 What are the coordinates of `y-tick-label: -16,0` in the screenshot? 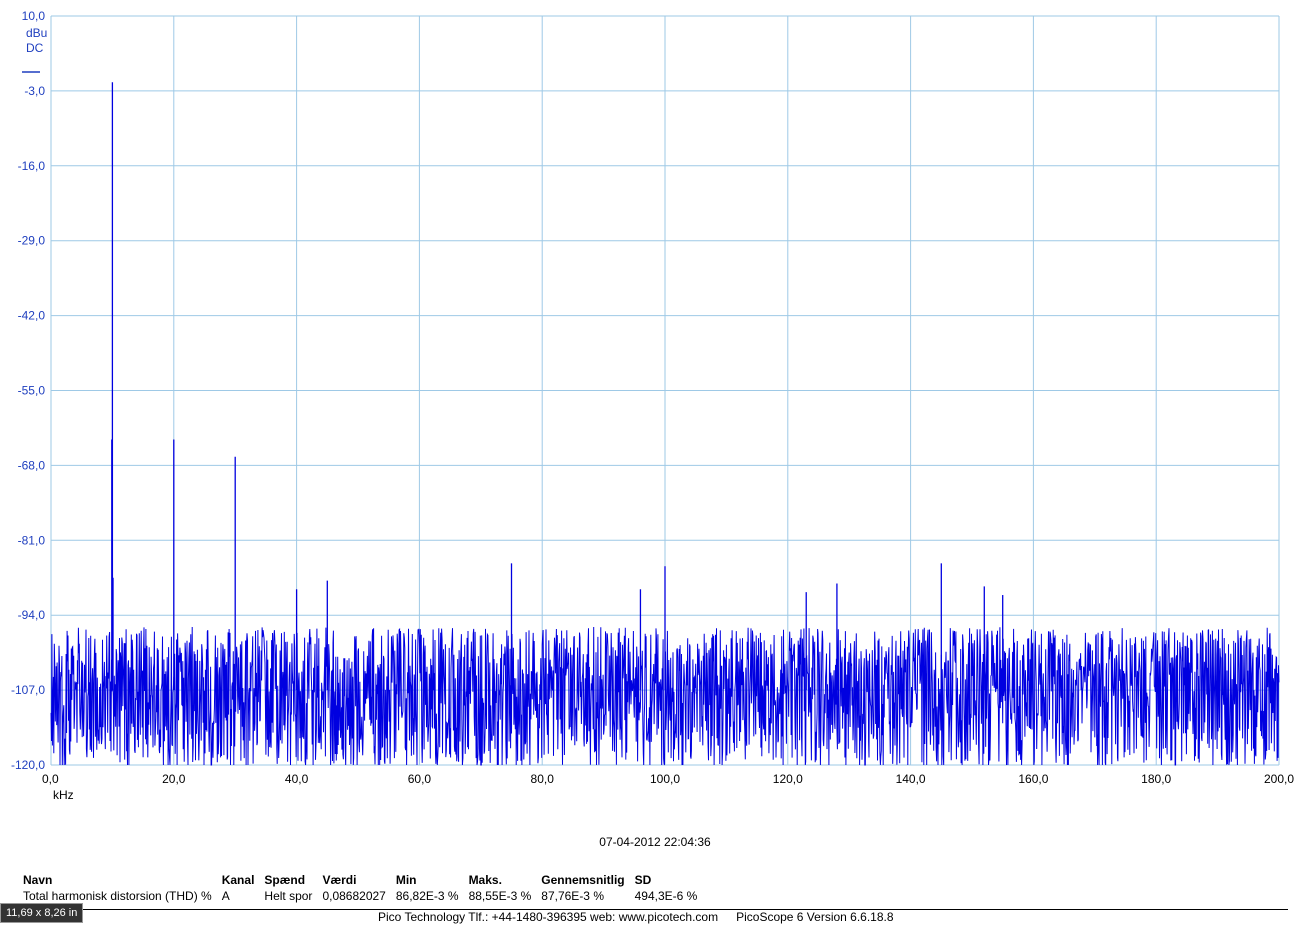 It's located at (32, 166).